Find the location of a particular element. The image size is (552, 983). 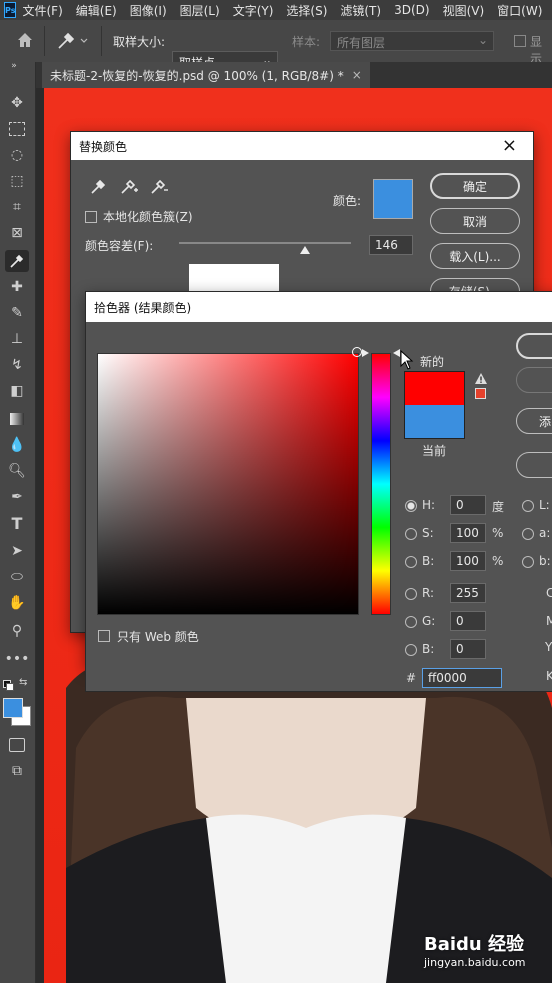

brightness-label: B: is located at coordinates (428, 561).